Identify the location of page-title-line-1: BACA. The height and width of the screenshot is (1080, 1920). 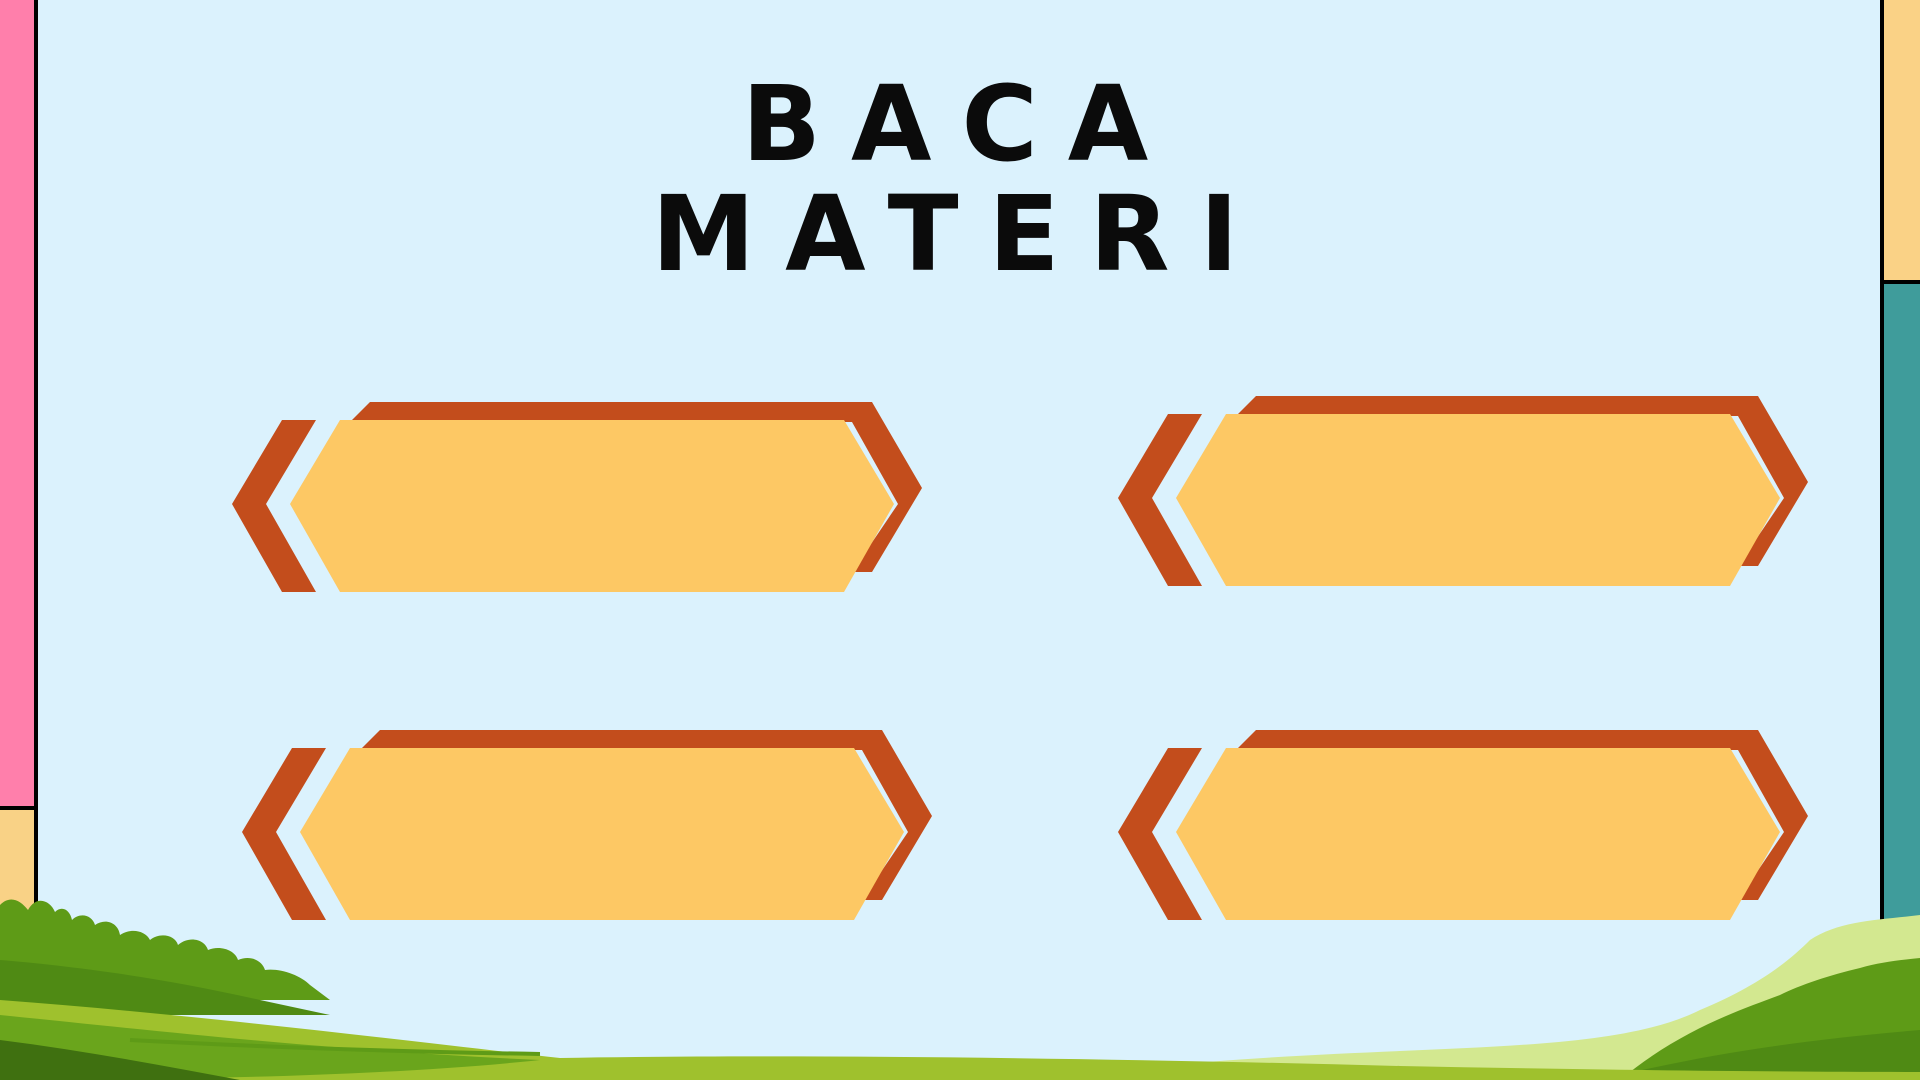
(960, 124).